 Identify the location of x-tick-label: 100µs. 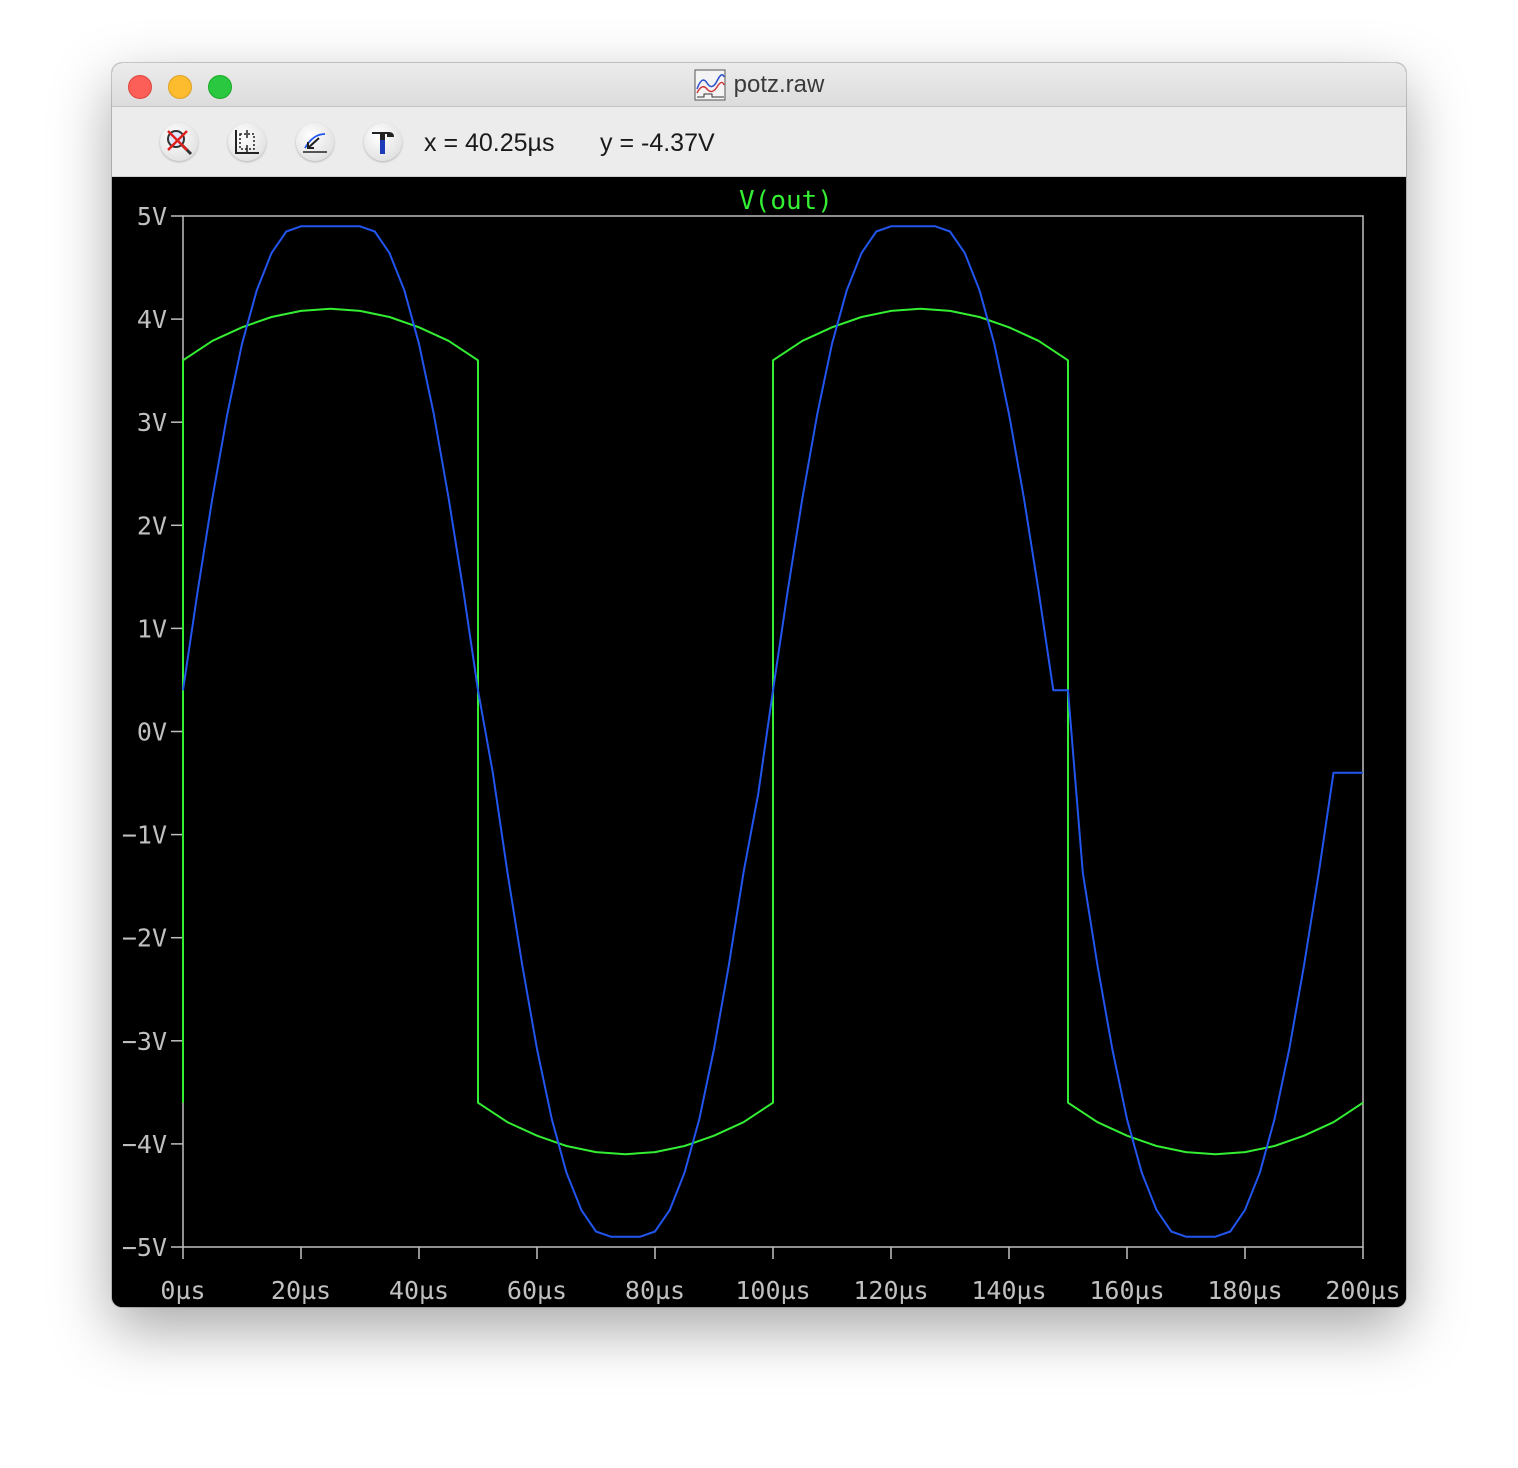
(772, 1290).